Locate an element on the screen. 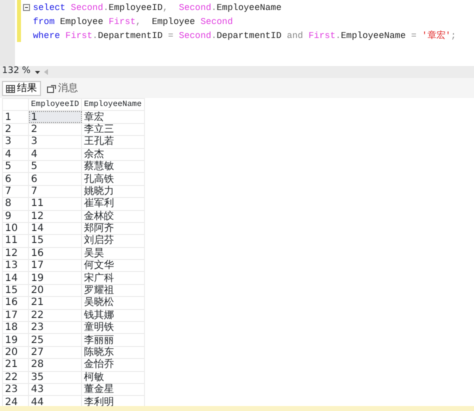 The width and height of the screenshot is (474, 411). table-cell: 23 is located at coordinates (55, 328).